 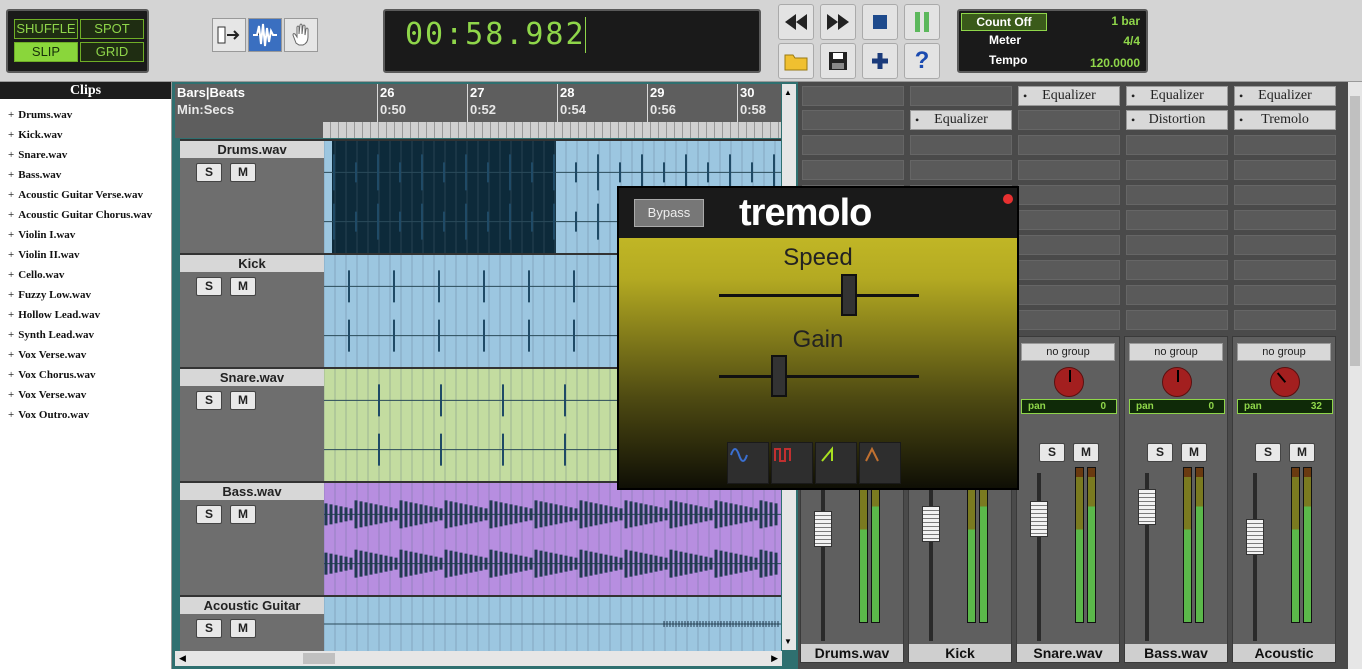 I want to click on clip-item: + Snare.wav, so click(x=89, y=159).